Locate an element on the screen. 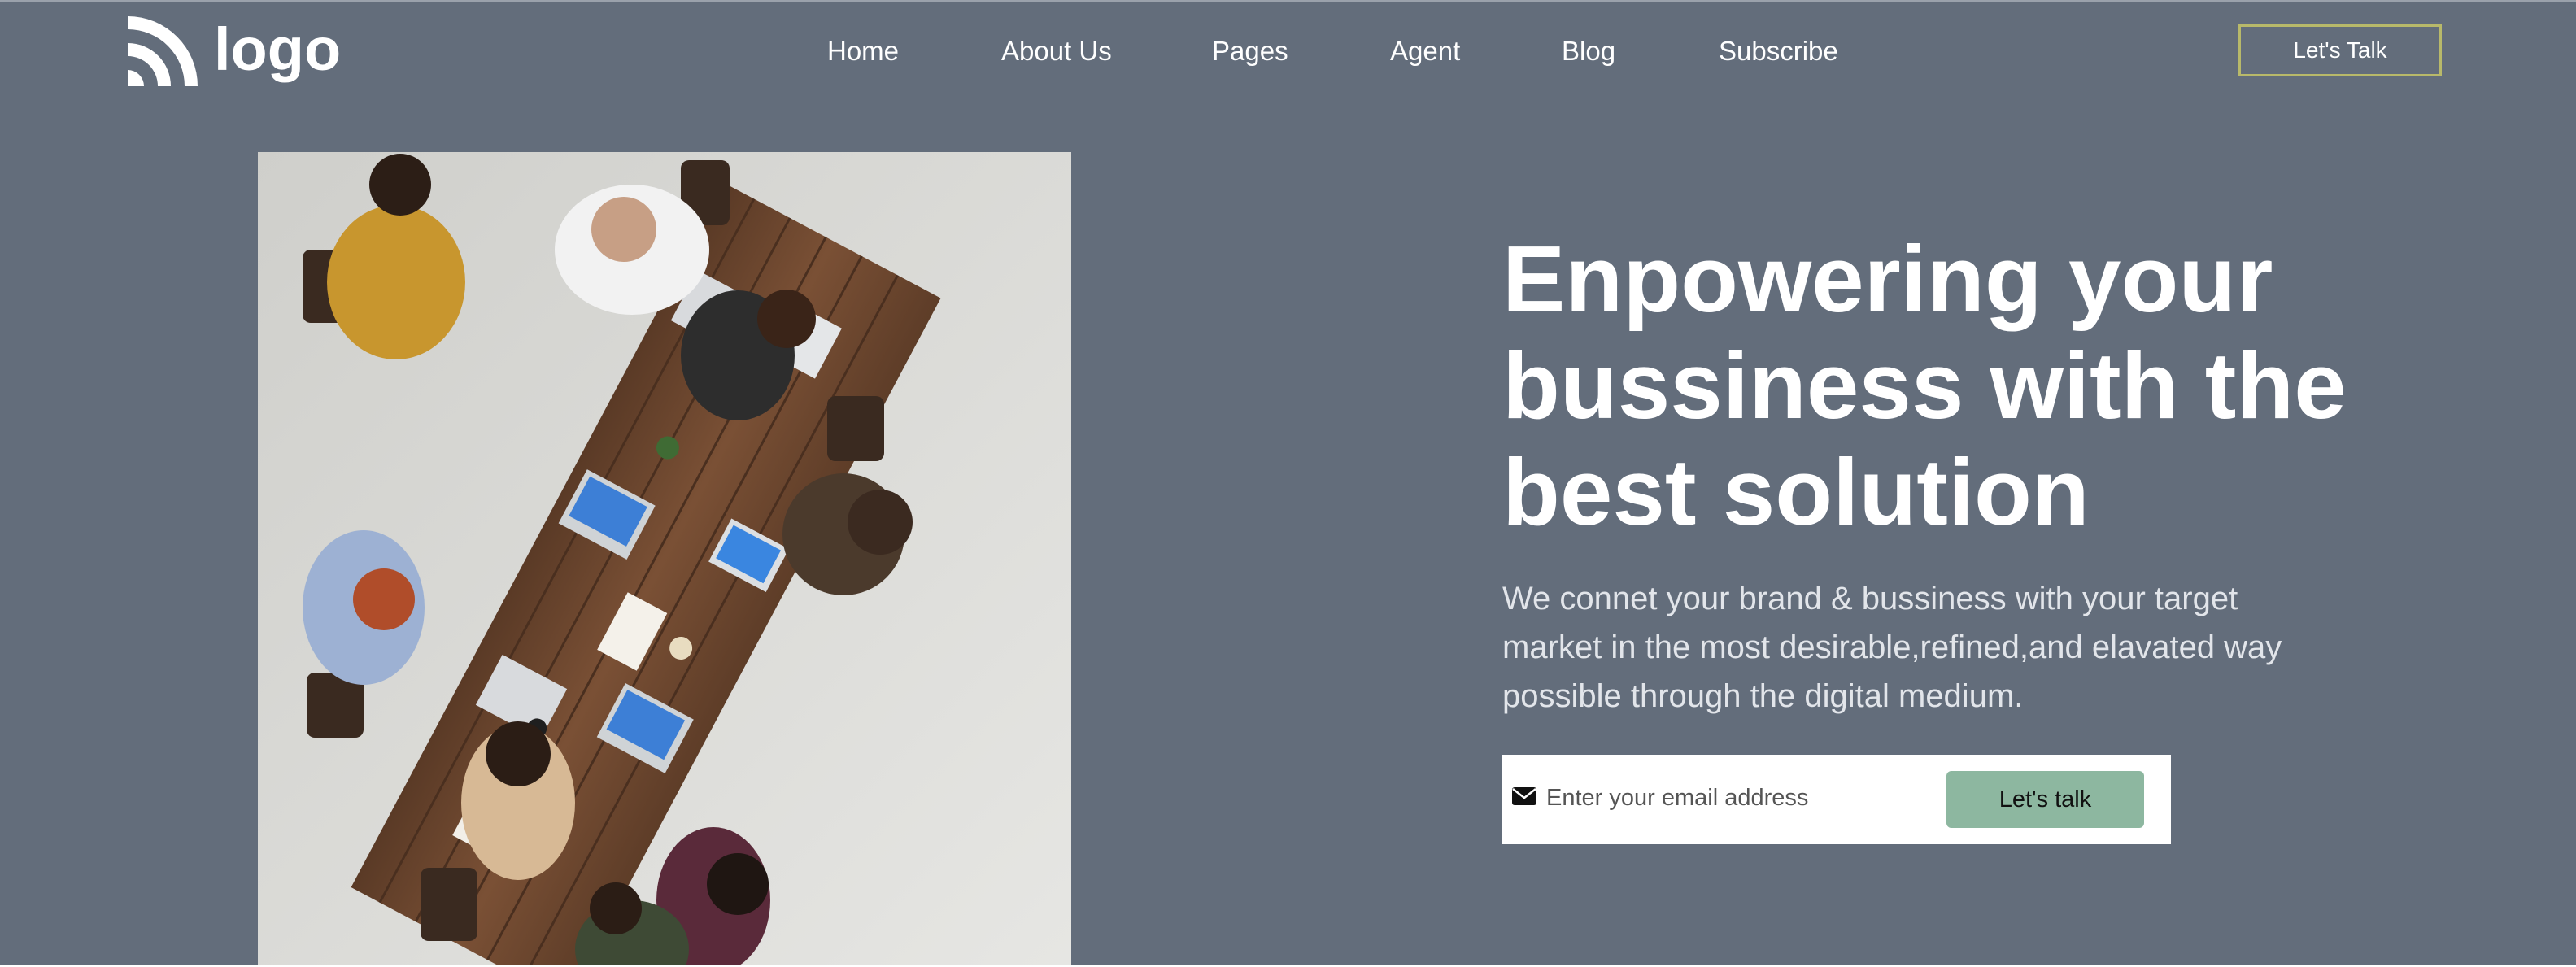  logo: logo is located at coordinates (235, 52).